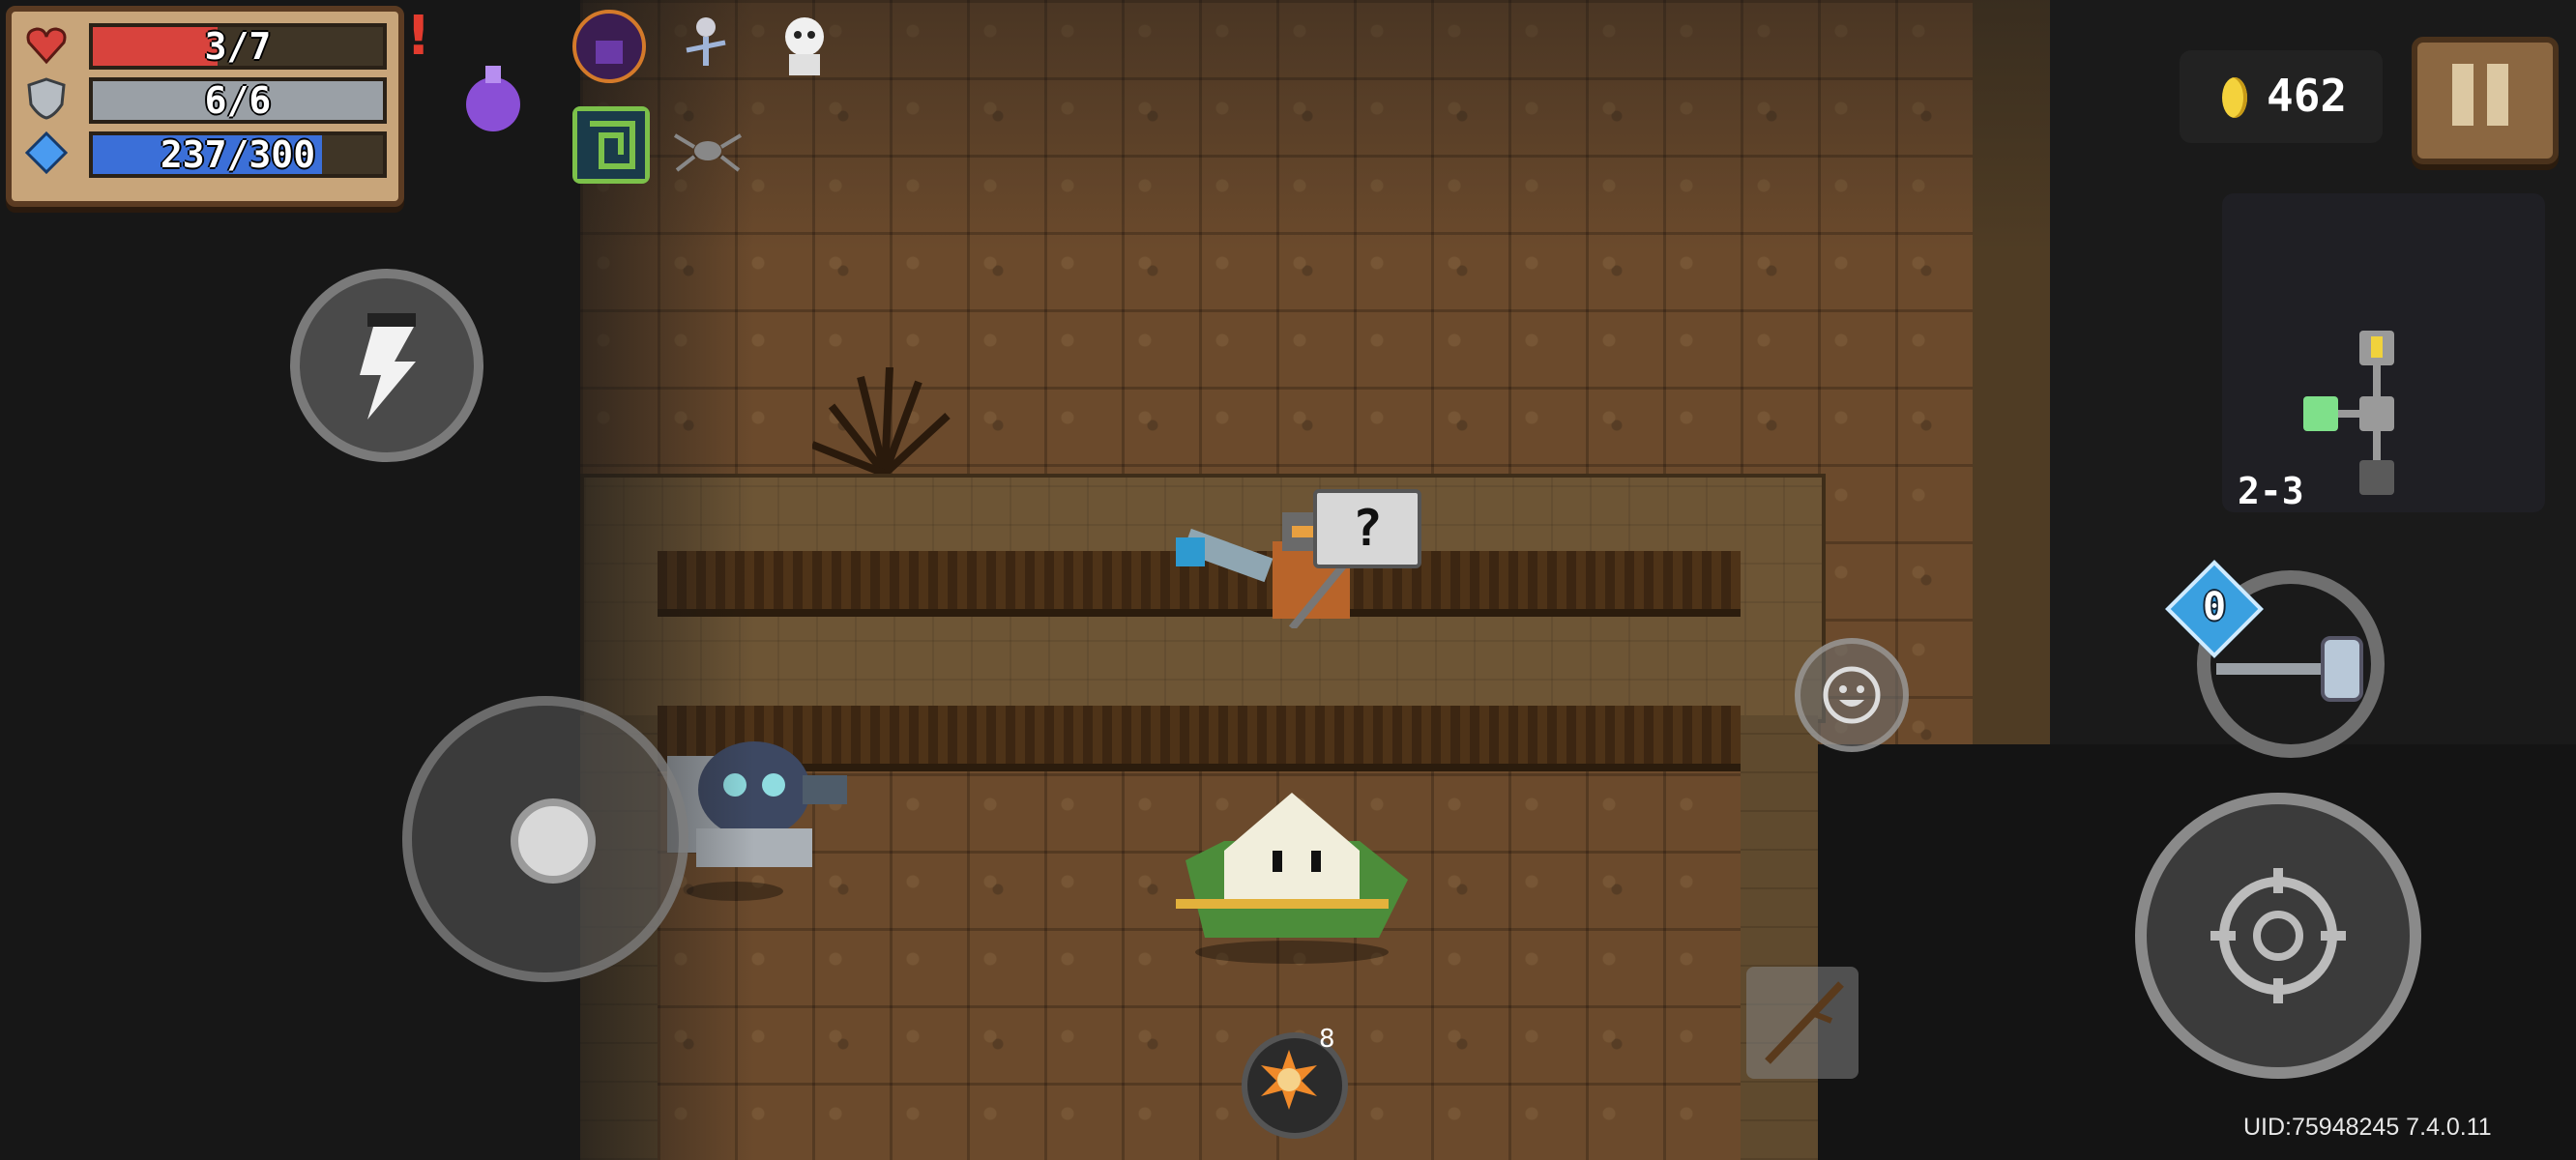 This screenshot has width=2576, height=1160. I want to click on lower-room-wall-right, so click(1779, 938).